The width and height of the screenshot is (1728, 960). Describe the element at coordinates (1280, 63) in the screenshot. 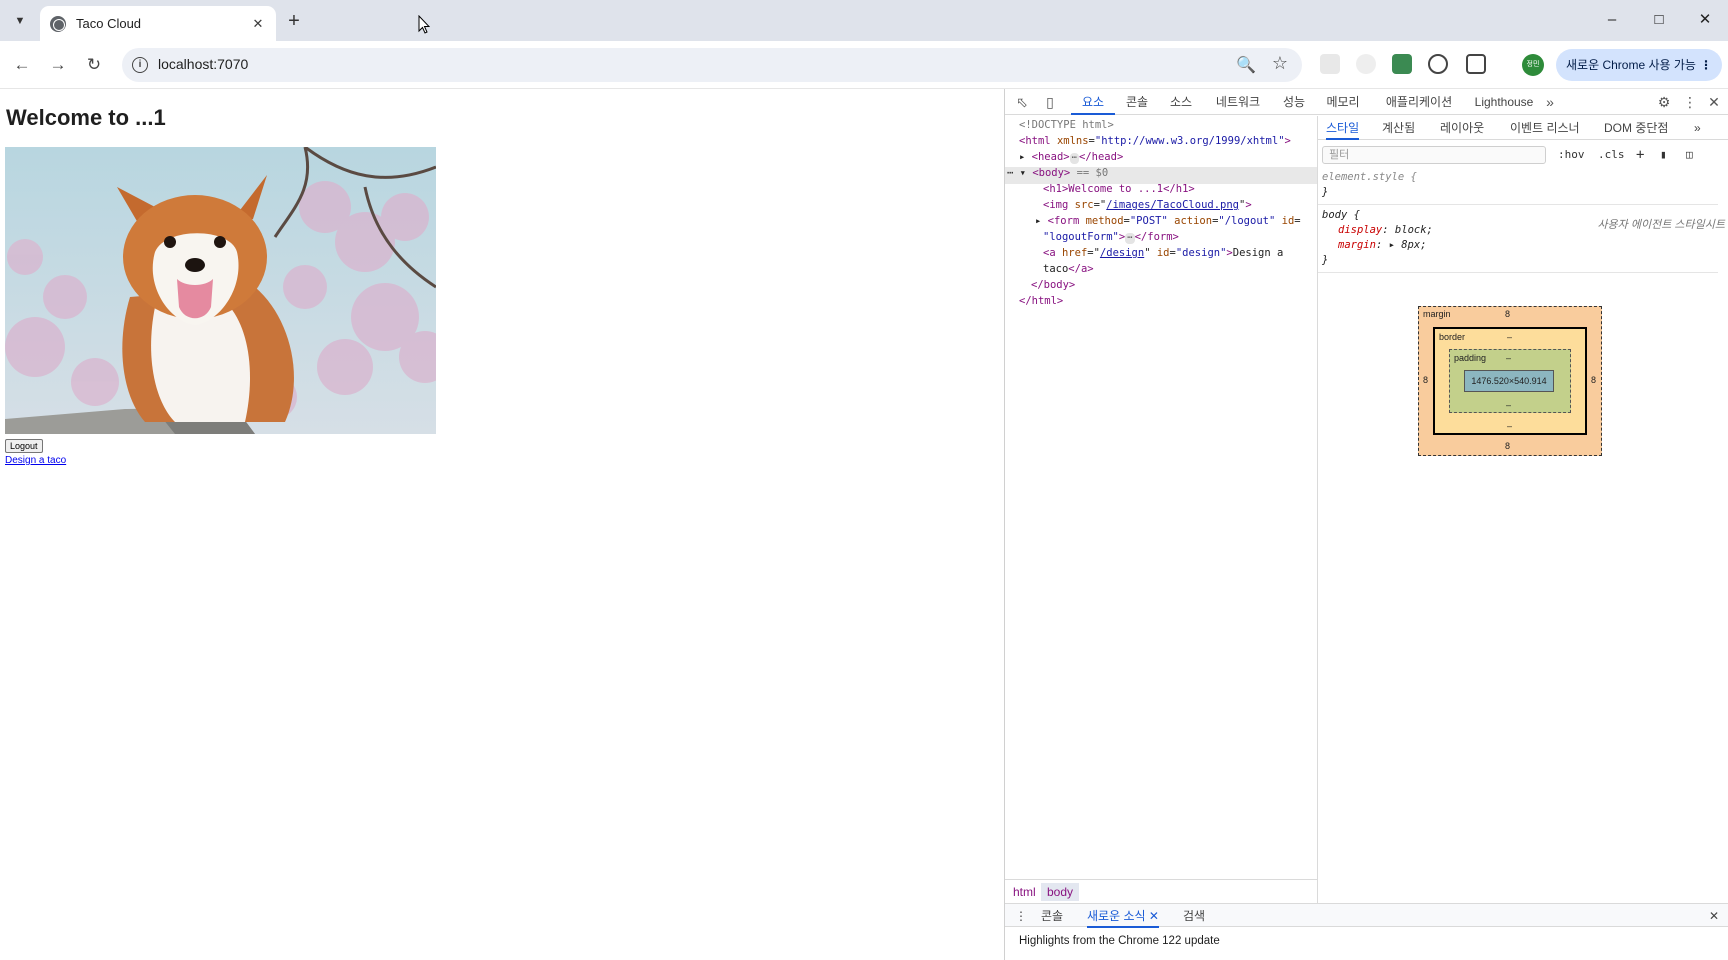

I see `star-icon: ☆` at that location.